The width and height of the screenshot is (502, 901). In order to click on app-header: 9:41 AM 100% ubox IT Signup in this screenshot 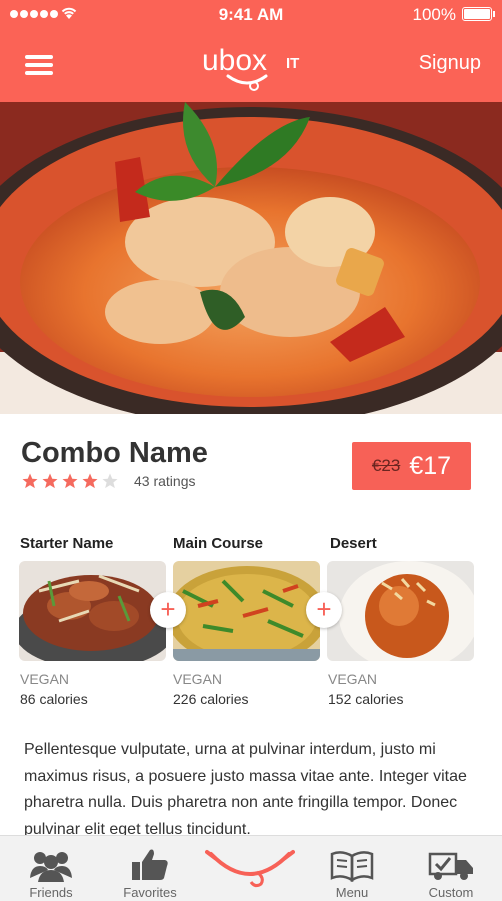, I will do `click(251, 51)`.